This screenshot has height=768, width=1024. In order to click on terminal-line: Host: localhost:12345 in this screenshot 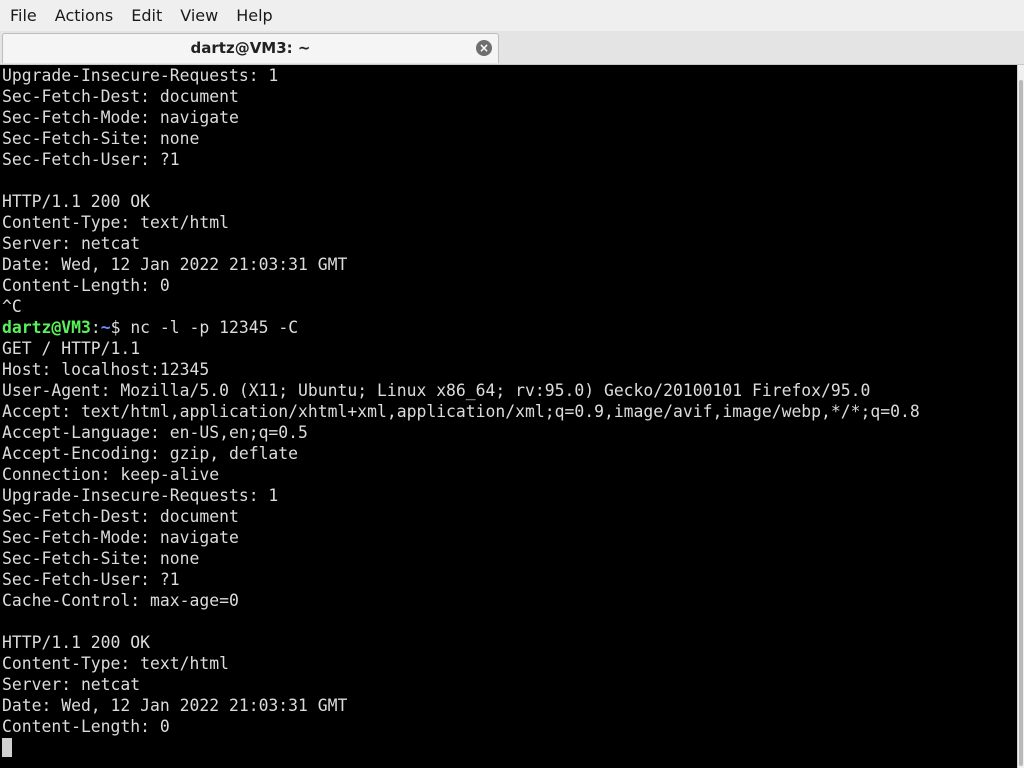, I will do `click(106, 369)`.